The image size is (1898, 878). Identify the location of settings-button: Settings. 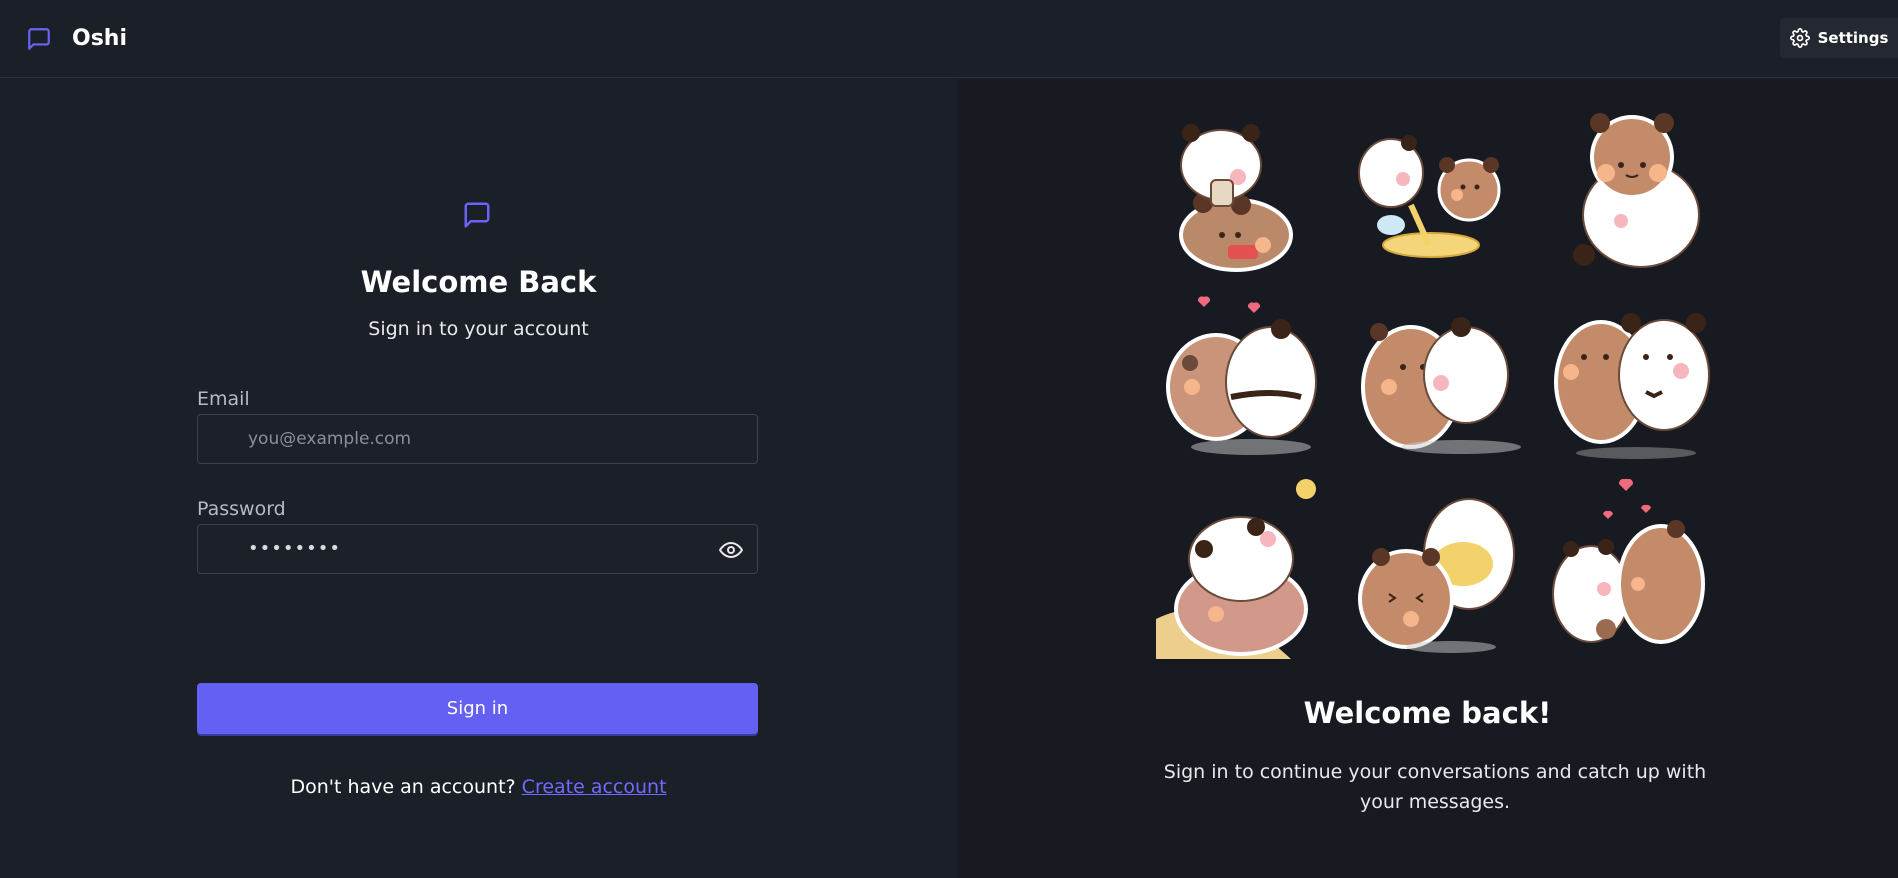
(1839, 38).